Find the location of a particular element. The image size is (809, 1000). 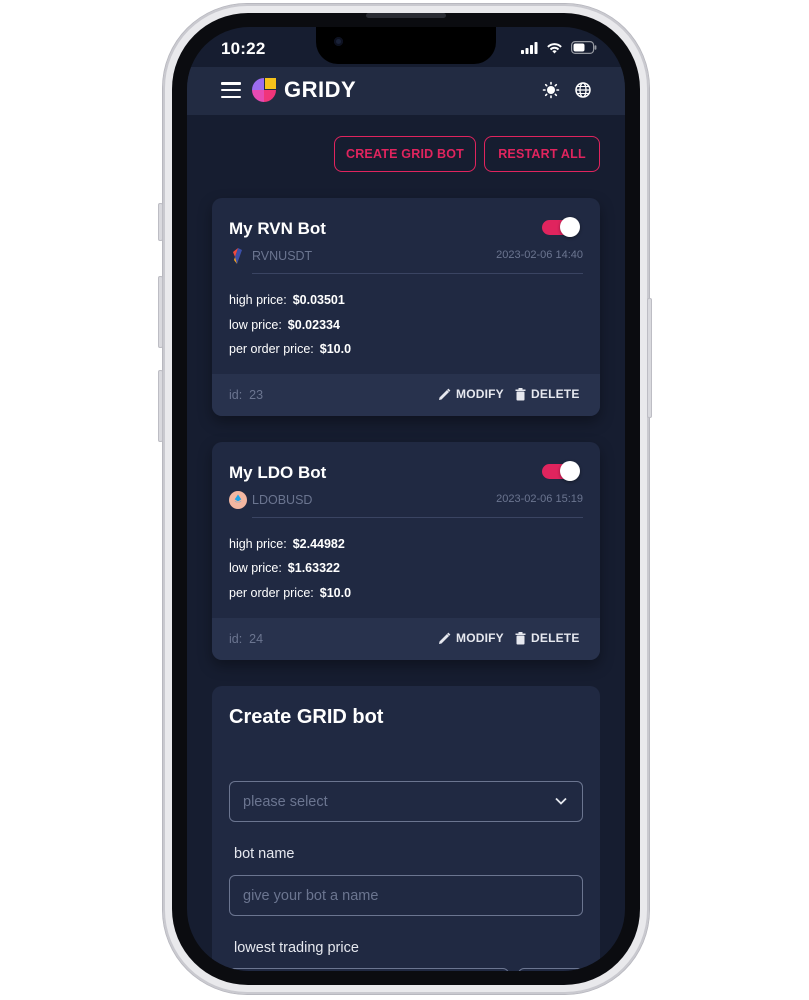

volume-down-button is located at coordinates (160, 406).